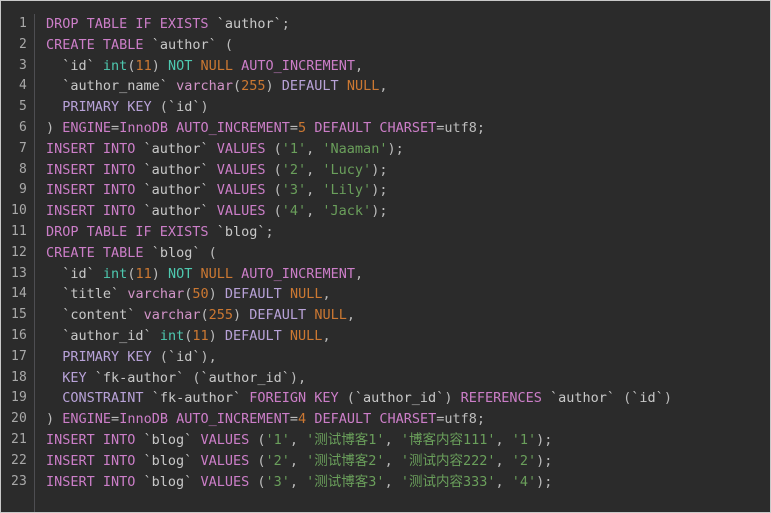 This screenshot has width=771, height=513. What do you see at coordinates (18, 263) in the screenshot?
I see `line-number-gutter: 1 2 3 4 5 6 7 8 9 10 11 12 13 14 15 16 17 18 19 20 21 22 23` at bounding box center [18, 263].